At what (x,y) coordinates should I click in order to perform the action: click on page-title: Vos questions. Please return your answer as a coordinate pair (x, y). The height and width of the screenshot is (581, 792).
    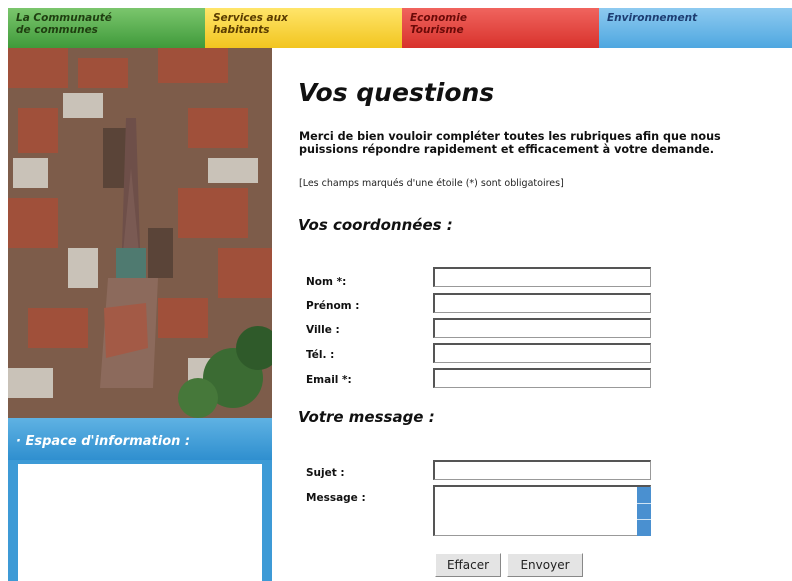
    Looking at the image, I should click on (396, 92).